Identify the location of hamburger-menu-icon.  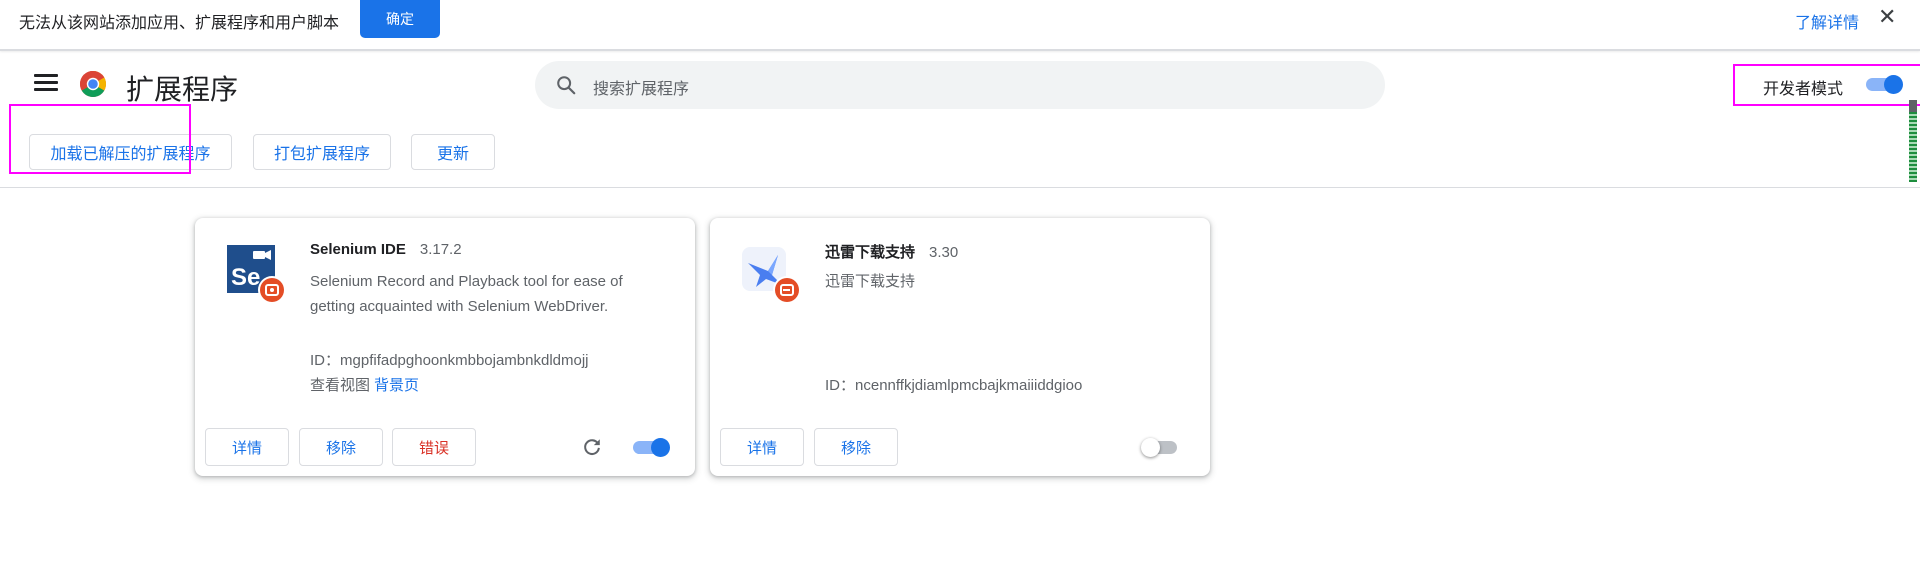
(46, 84).